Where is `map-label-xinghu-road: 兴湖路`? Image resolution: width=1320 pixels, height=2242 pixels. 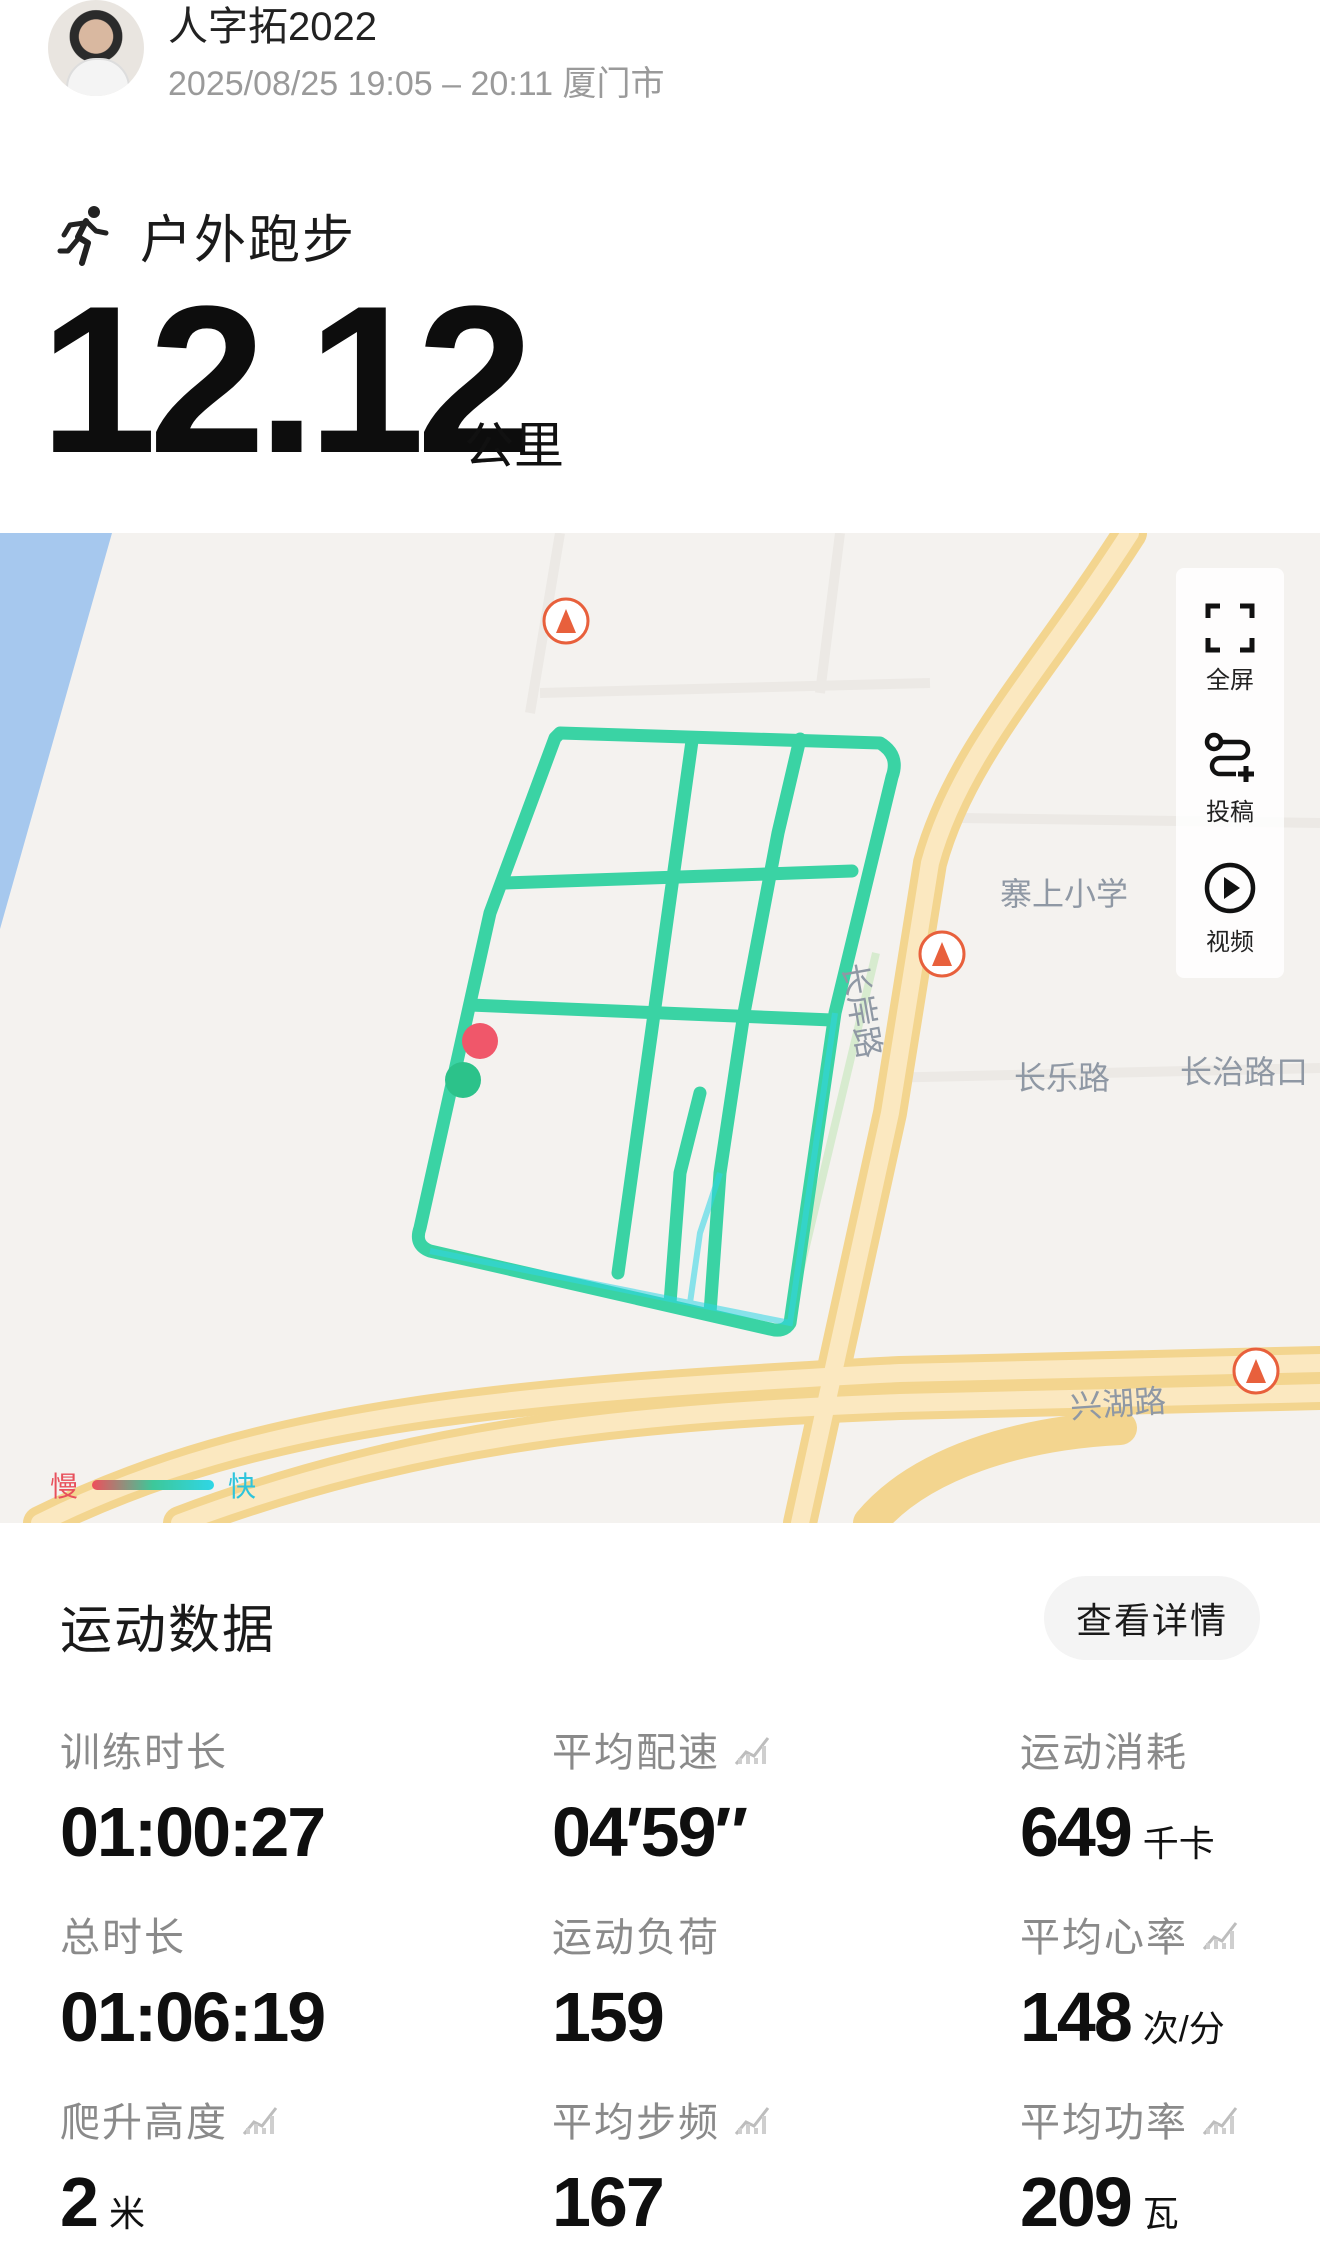 map-label-xinghu-road: 兴湖路 is located at coordinates (1118, 1404).